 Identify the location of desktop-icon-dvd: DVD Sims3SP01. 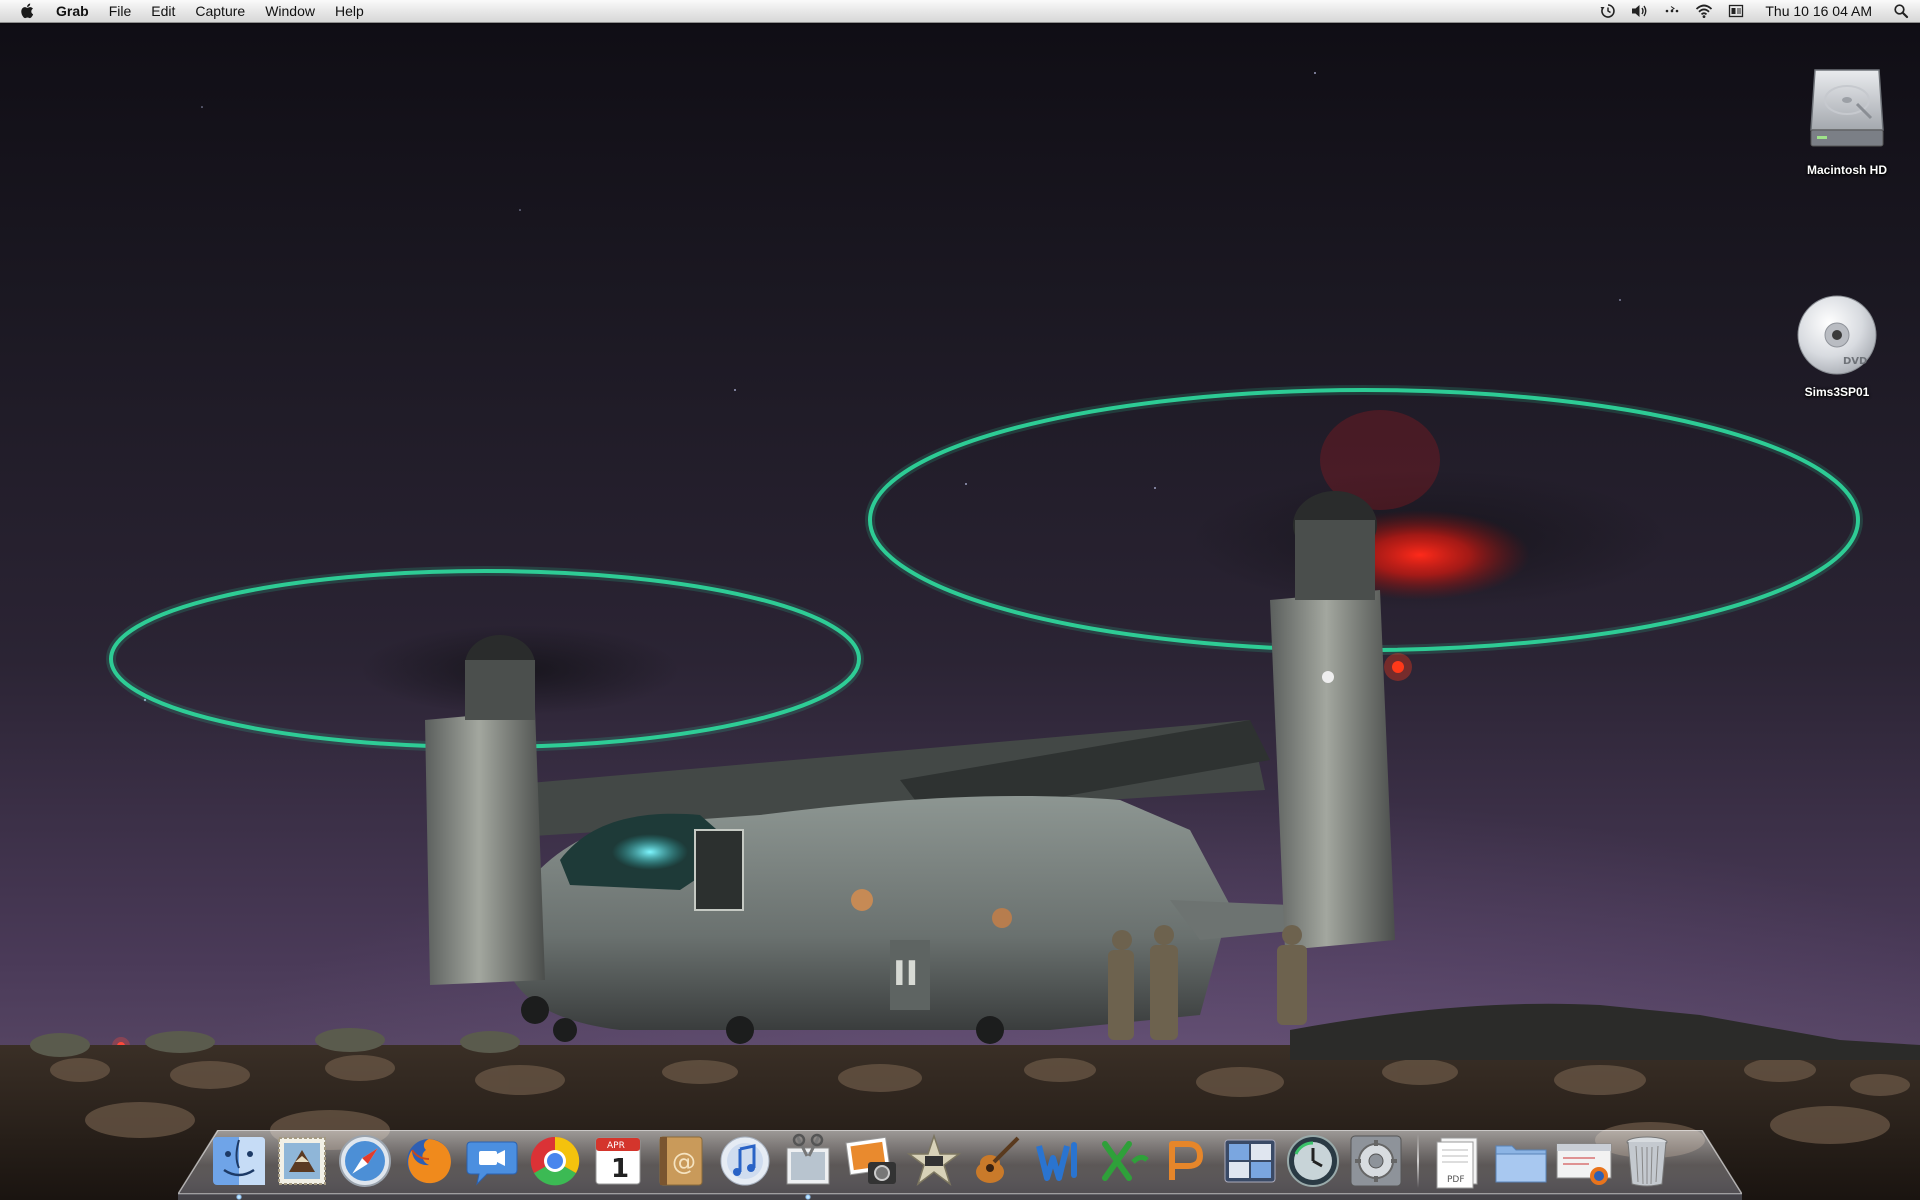
(1837, 345).